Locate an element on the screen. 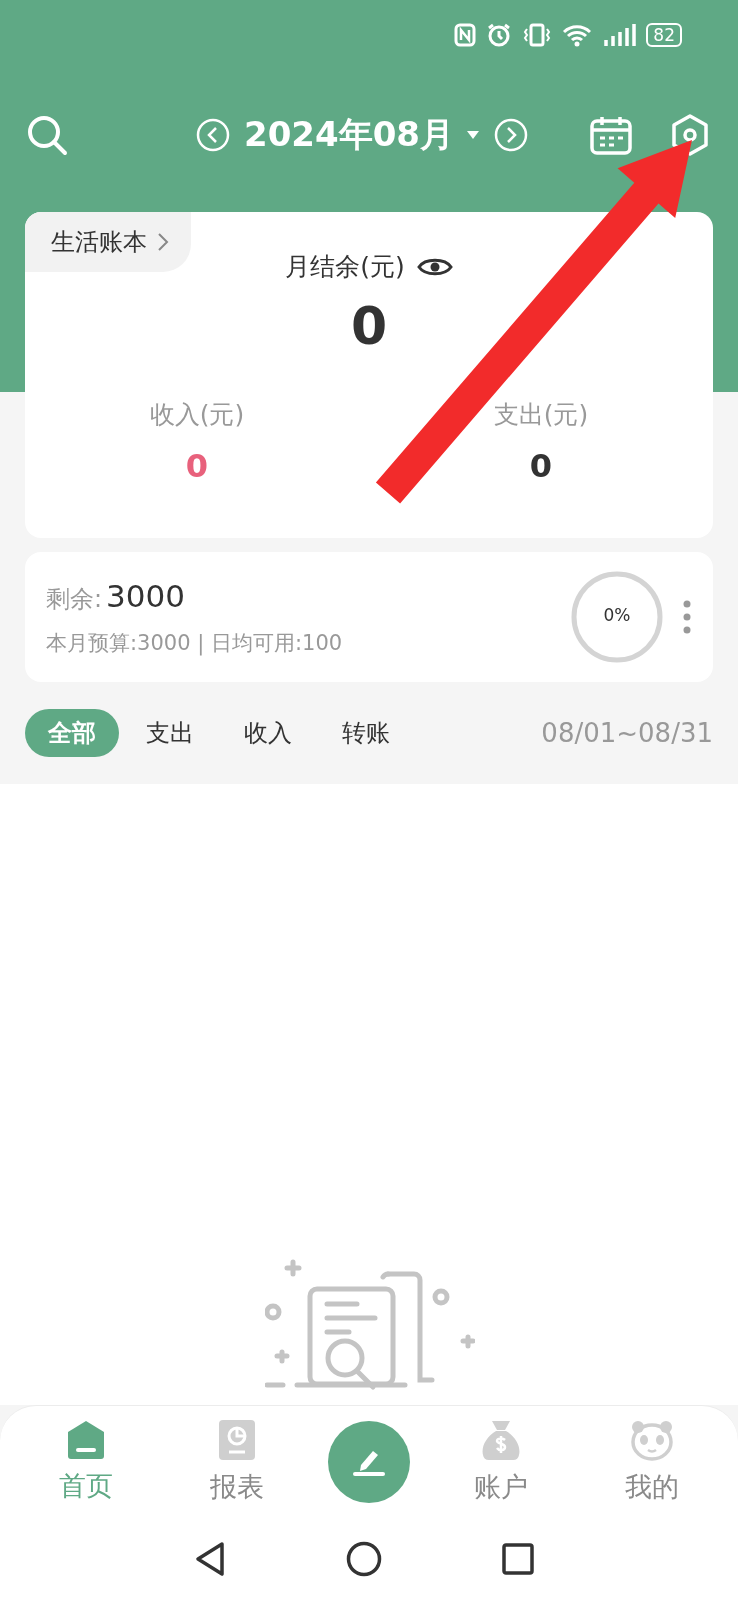 Image resolution: width=738 pixels, height=1600 pixels. month-selector: 2024年08月 is located at coordinates (362, 135).